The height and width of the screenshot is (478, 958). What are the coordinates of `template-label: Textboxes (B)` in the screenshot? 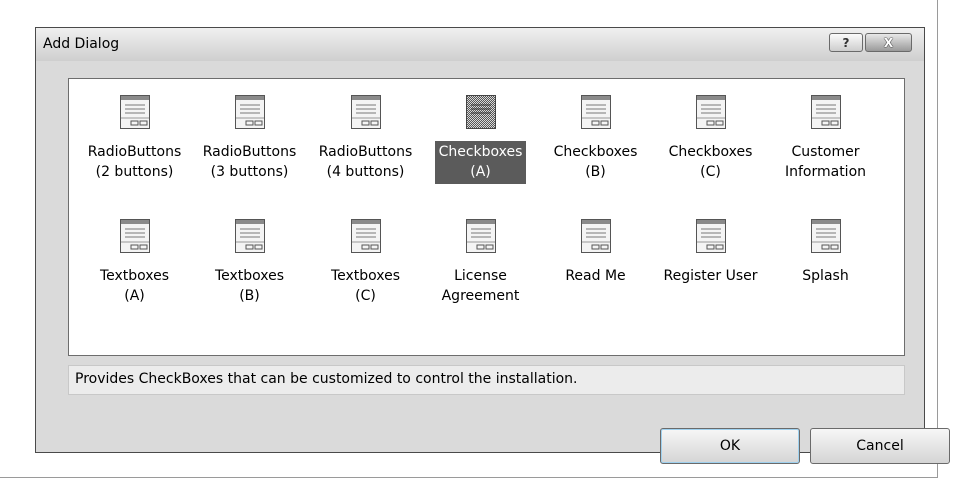 It's located at (249, 286).